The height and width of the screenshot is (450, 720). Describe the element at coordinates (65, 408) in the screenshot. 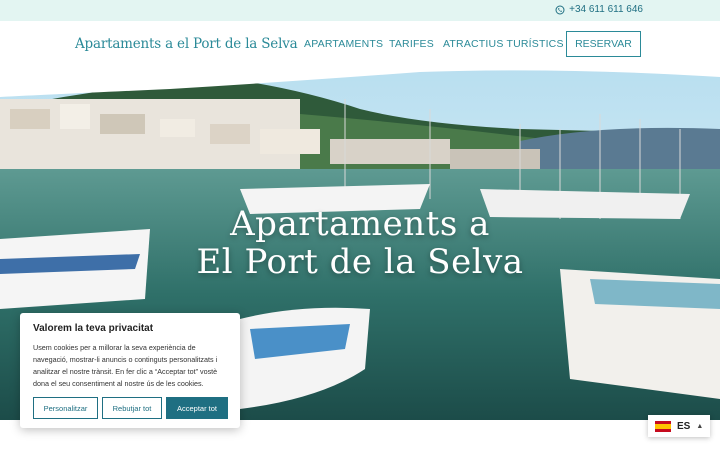

I see `customize-button: Personalitzar` at that location.